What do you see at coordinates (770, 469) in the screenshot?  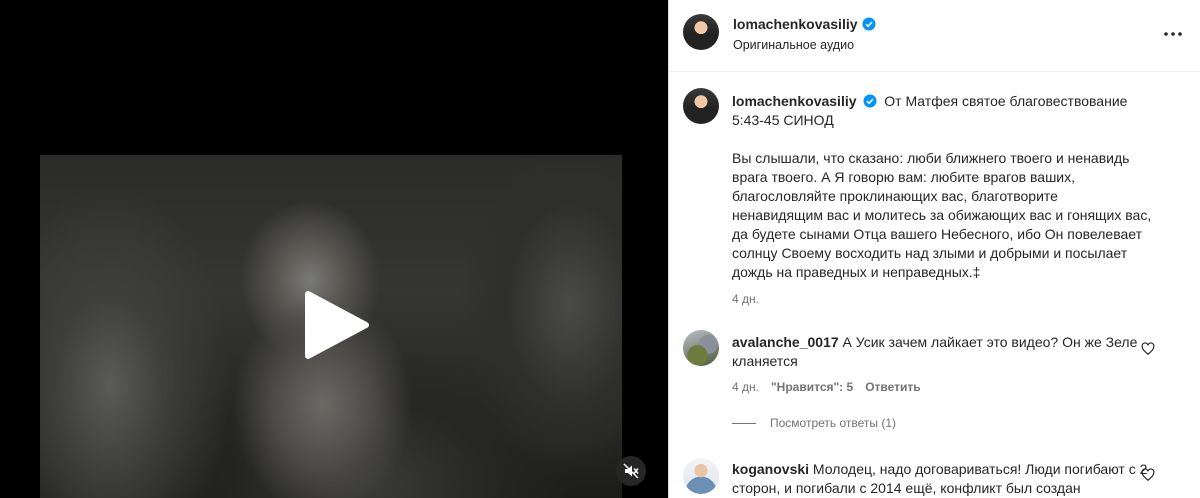 I see `comment-username: koganovski` at bounding box center [770, 469].